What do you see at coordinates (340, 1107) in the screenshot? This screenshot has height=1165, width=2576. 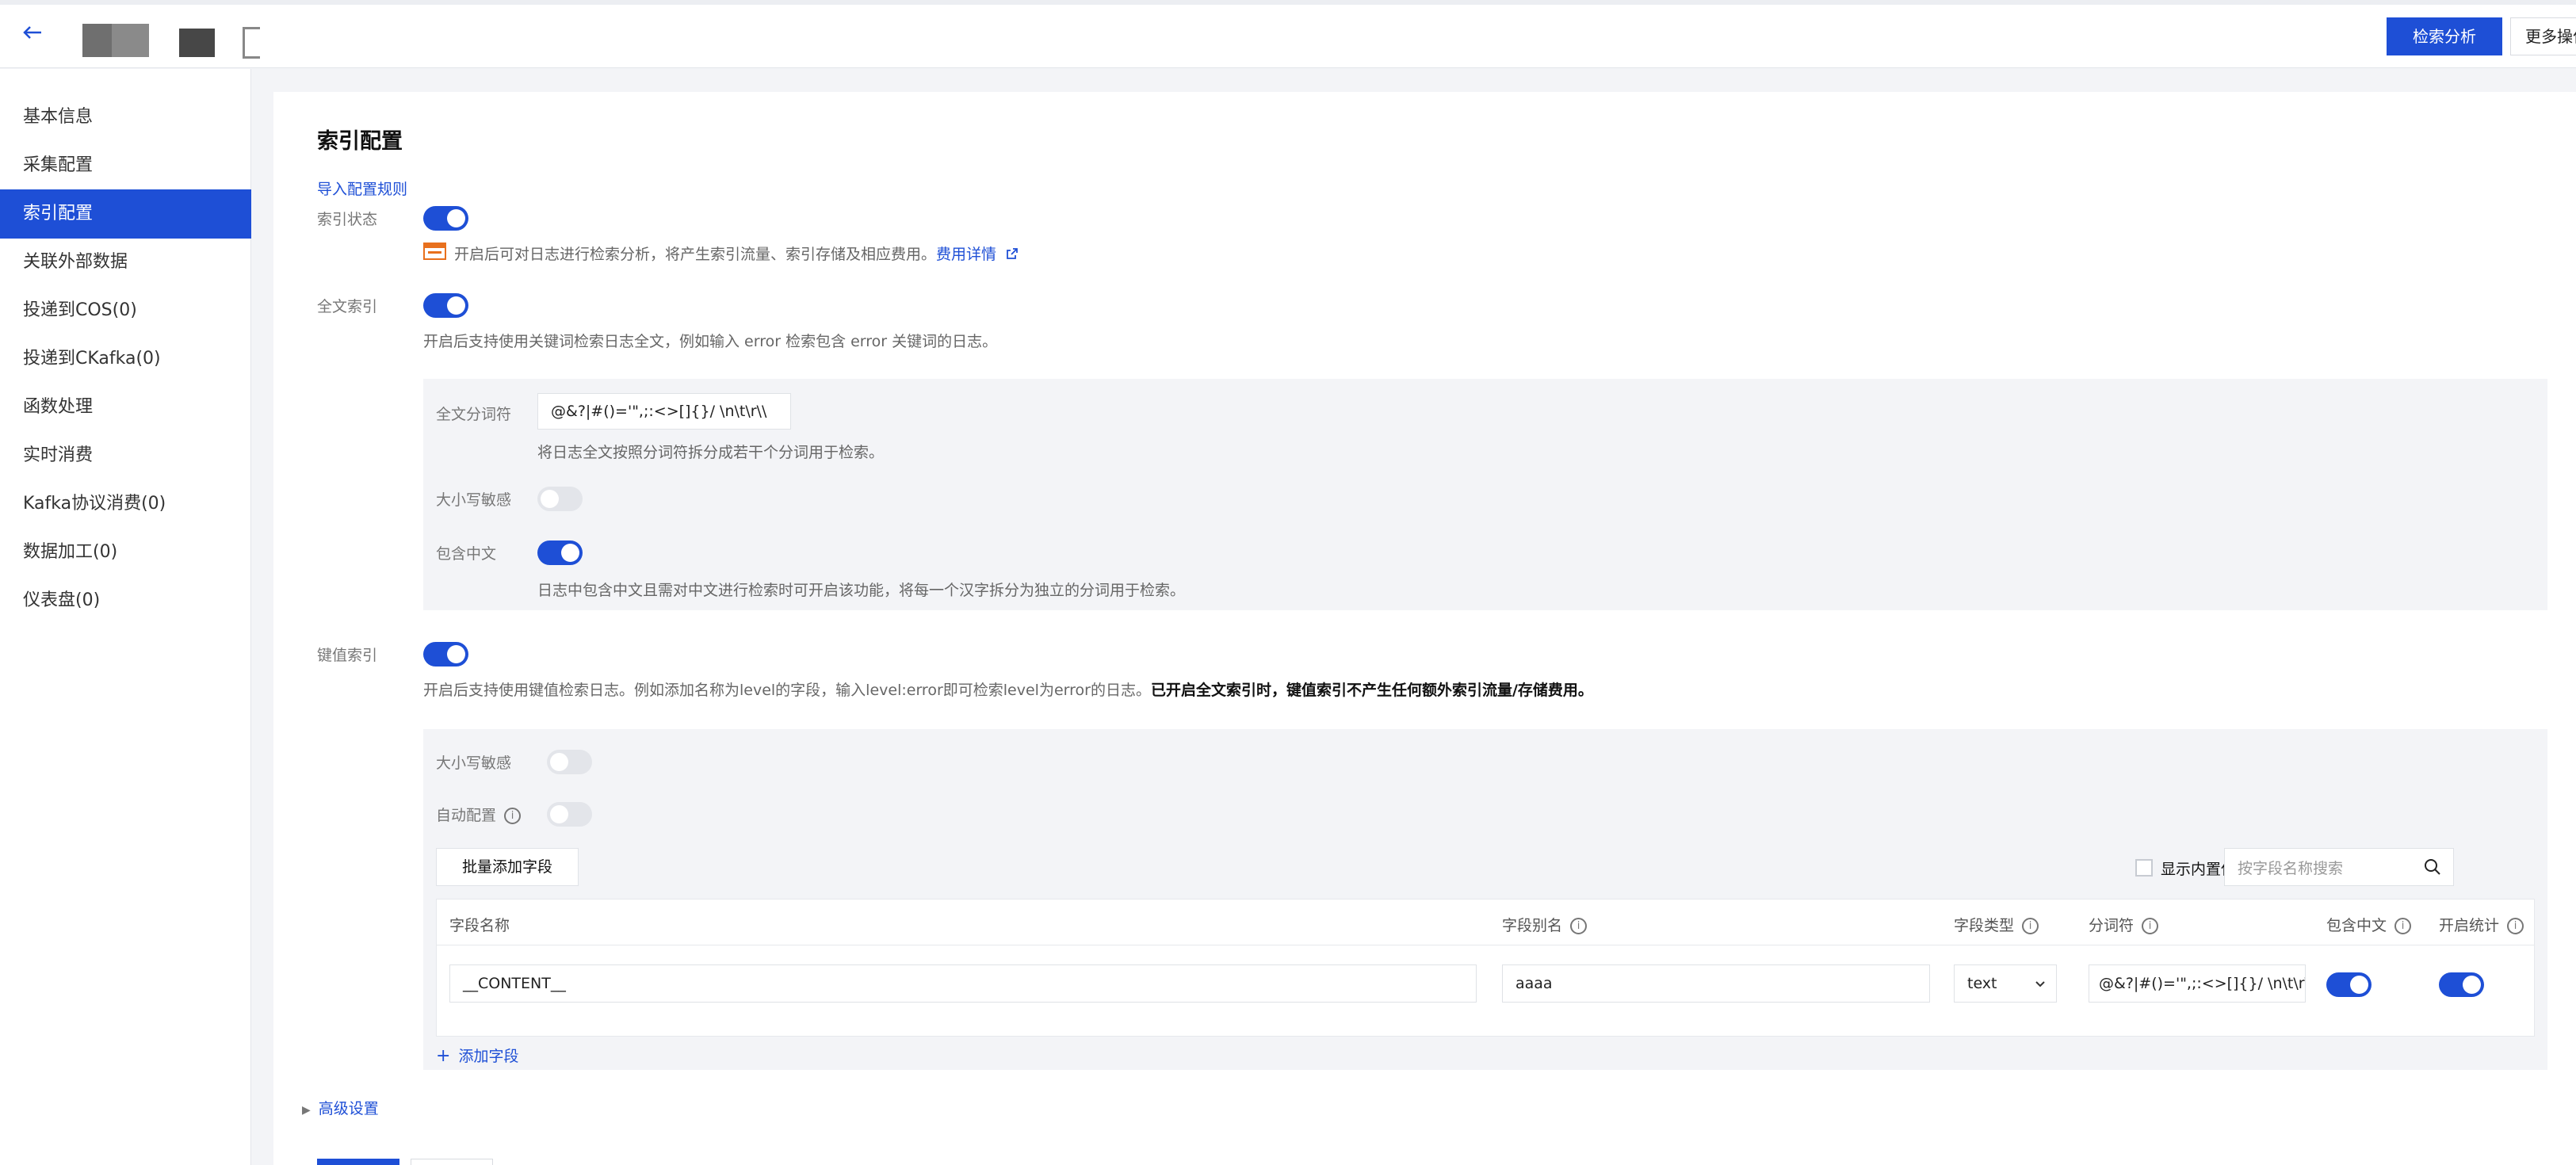 I see `advanced-settings-toggle: ▶ 高级设置` at bounding box center [340, 1107].